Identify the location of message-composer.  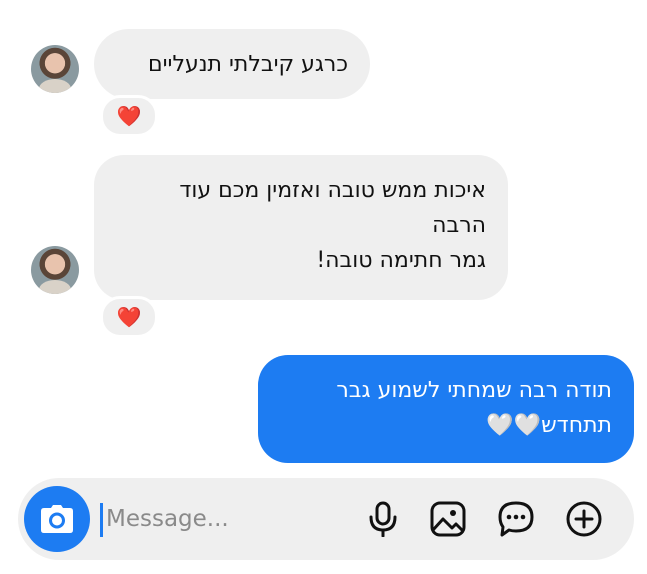
(326, 519).